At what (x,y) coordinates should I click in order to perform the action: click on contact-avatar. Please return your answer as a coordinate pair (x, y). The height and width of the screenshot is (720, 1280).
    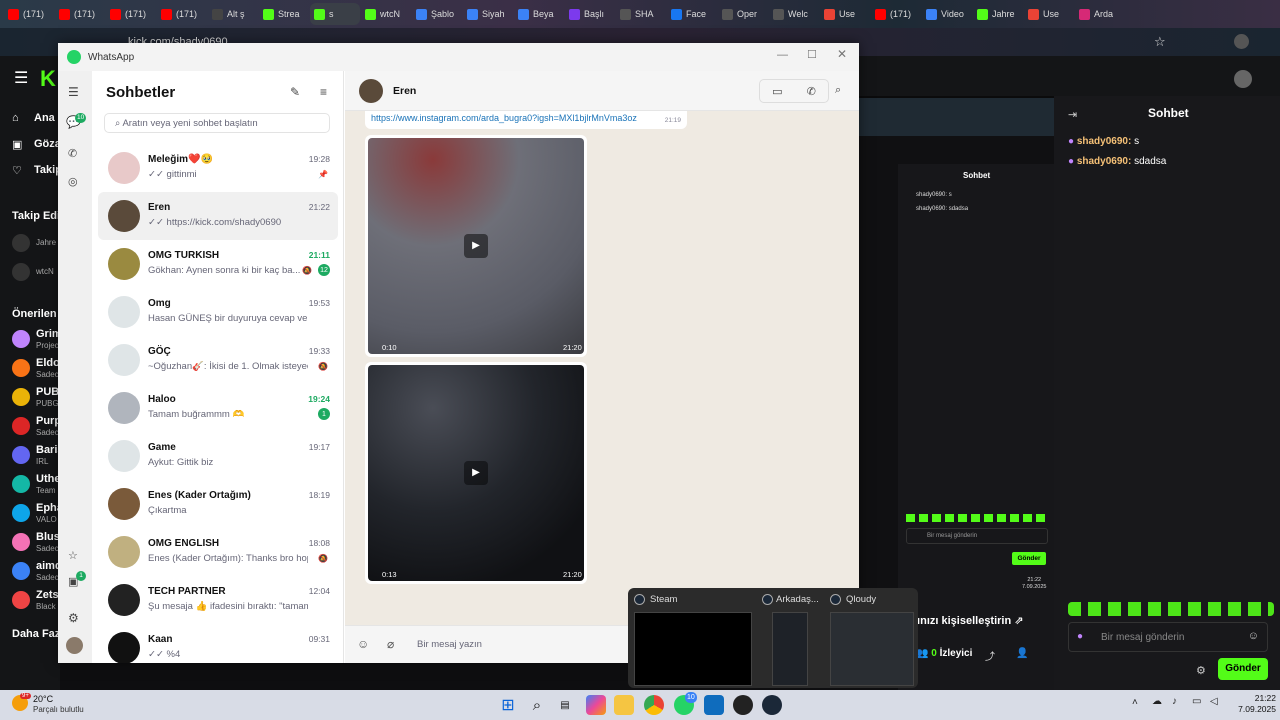
    Looking at the image, I should click on (371, 91).